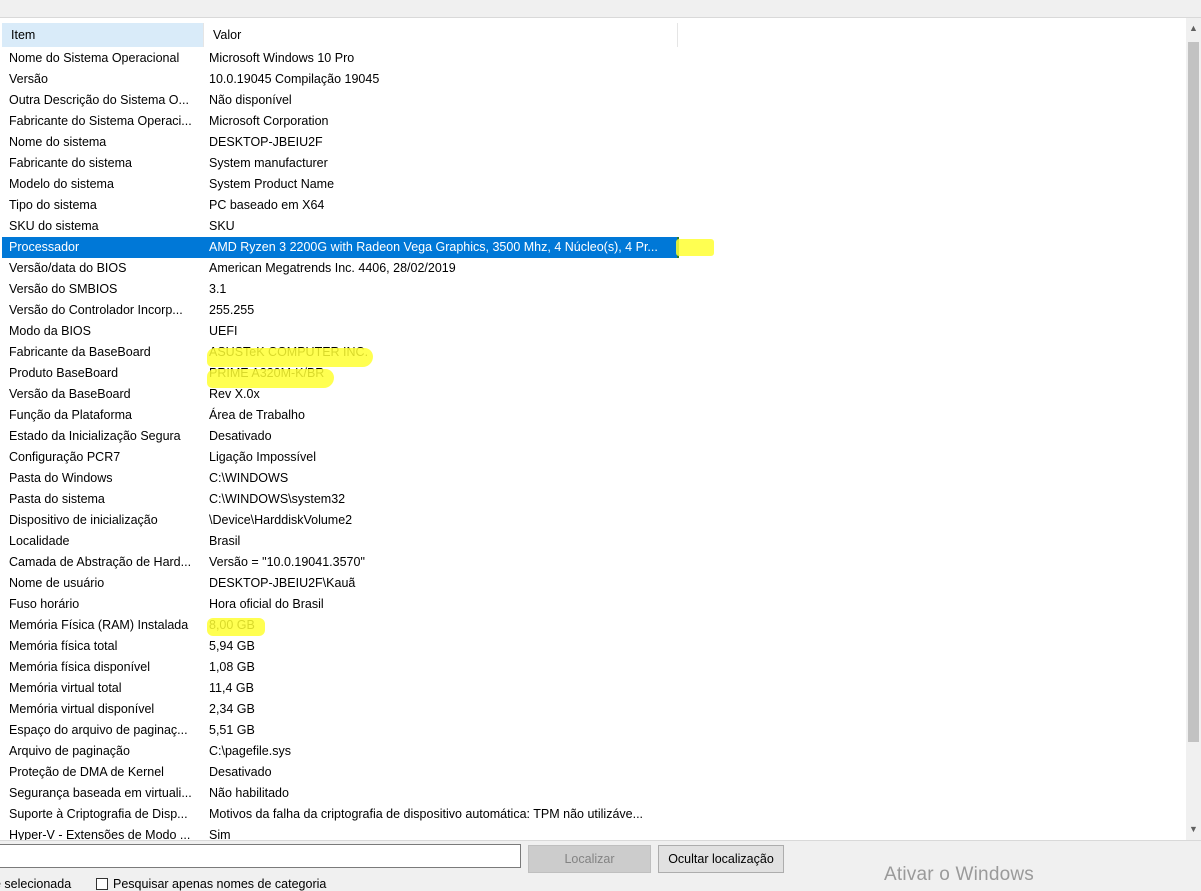 This screenshot has height=891, width=1201. I want to click on row-value-cell: Microsoft Windows 10 Pro, so click(282, 58).